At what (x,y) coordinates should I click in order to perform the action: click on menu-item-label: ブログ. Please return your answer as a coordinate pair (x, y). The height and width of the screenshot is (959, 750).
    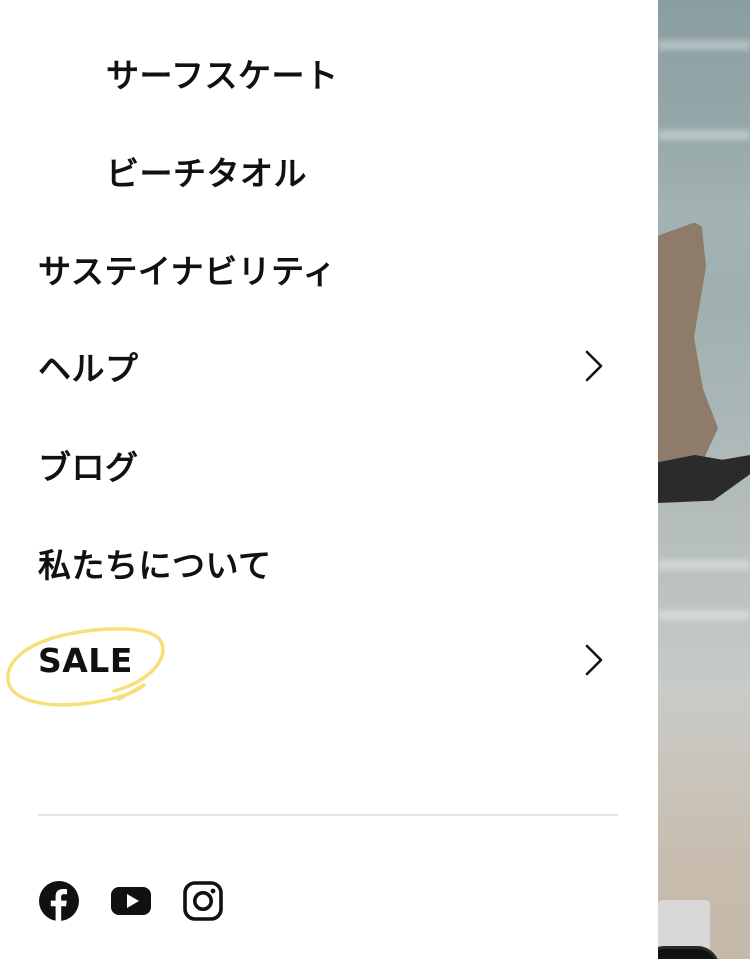
    Looking at the image, I should click on (88, 467).